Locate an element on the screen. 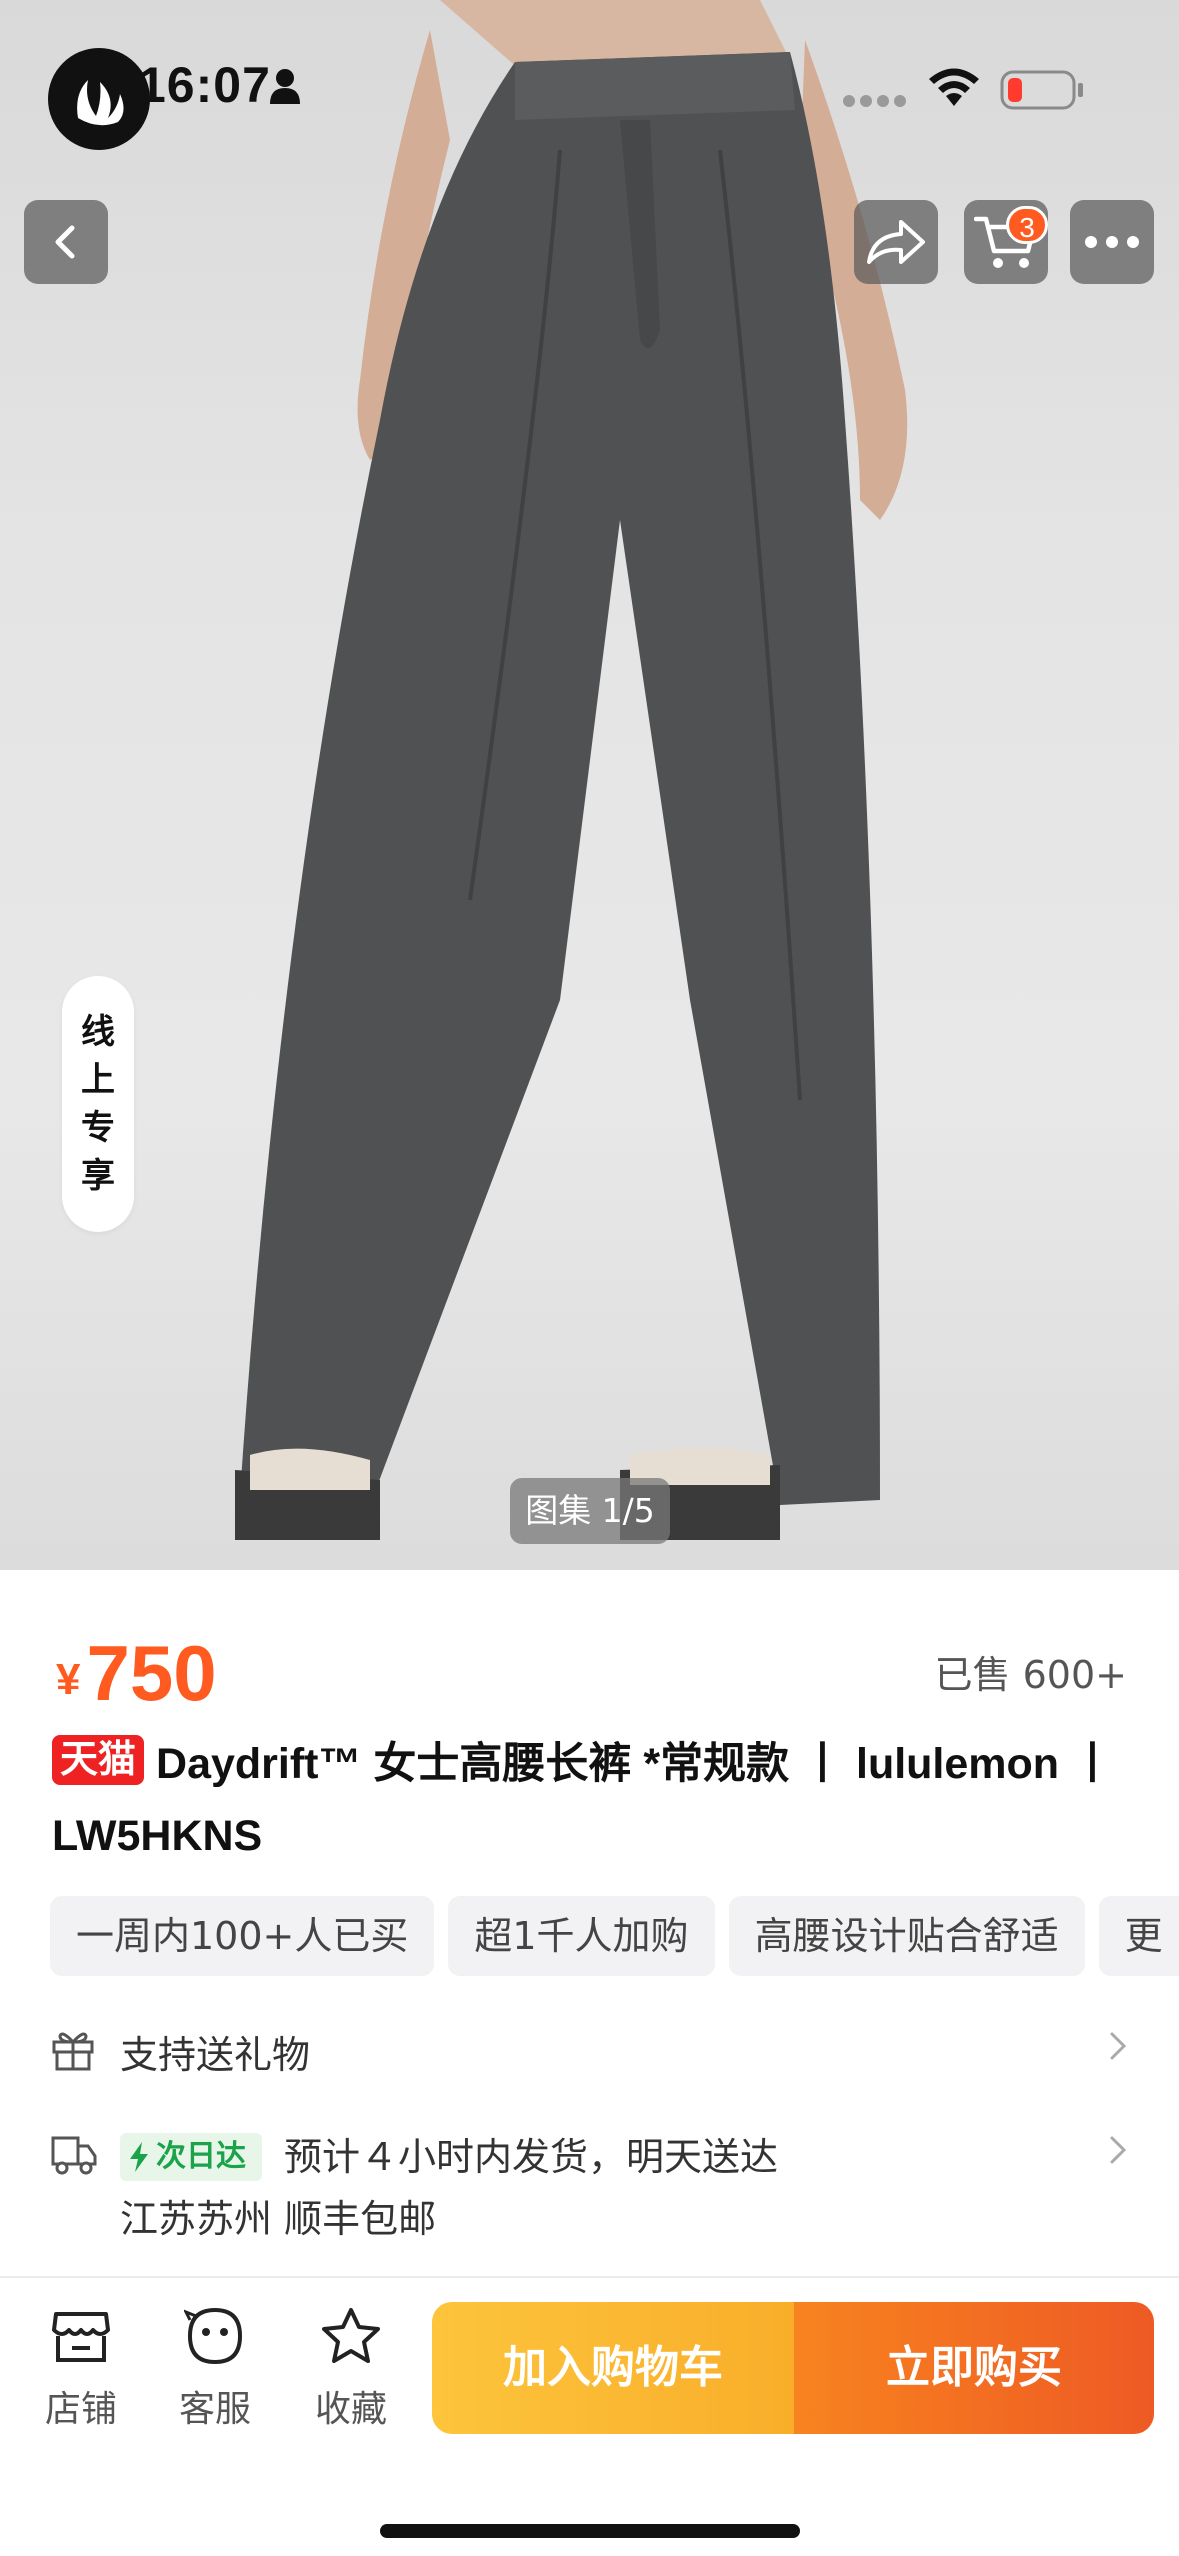 The height and width of the screenshot is (2556, 1179). home-indicator is located at coordinates (590, 2531).